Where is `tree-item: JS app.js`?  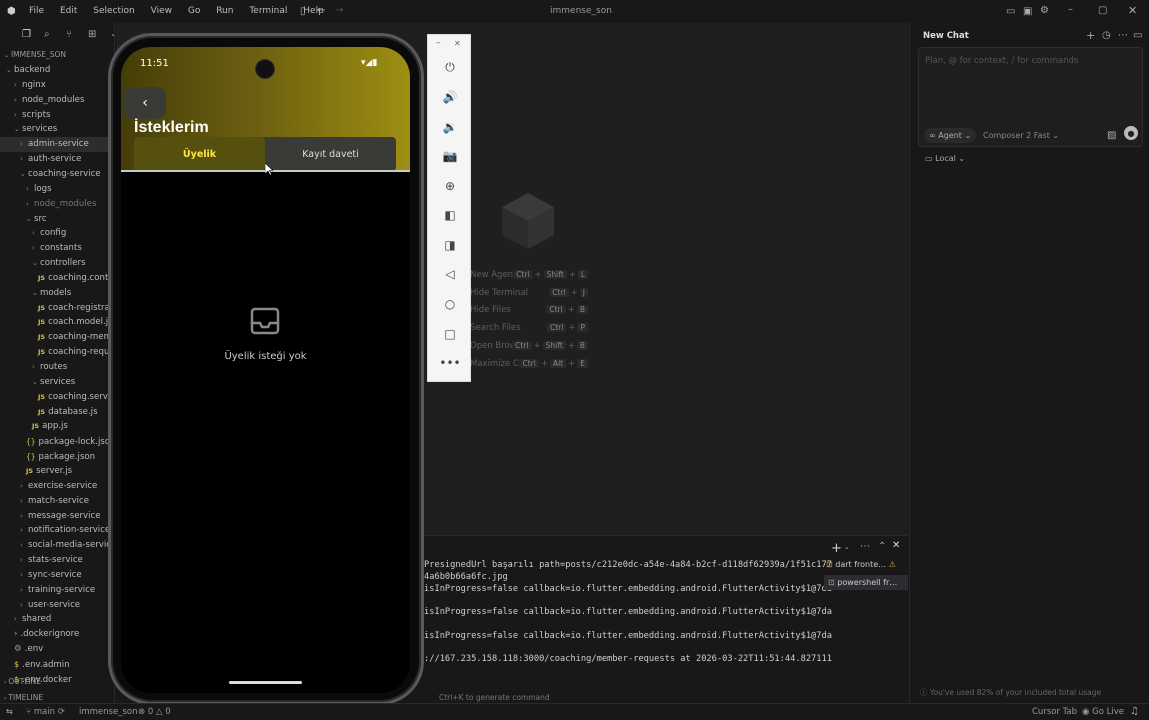
tree-item: JS app.js is located at coordinates (57, 426).